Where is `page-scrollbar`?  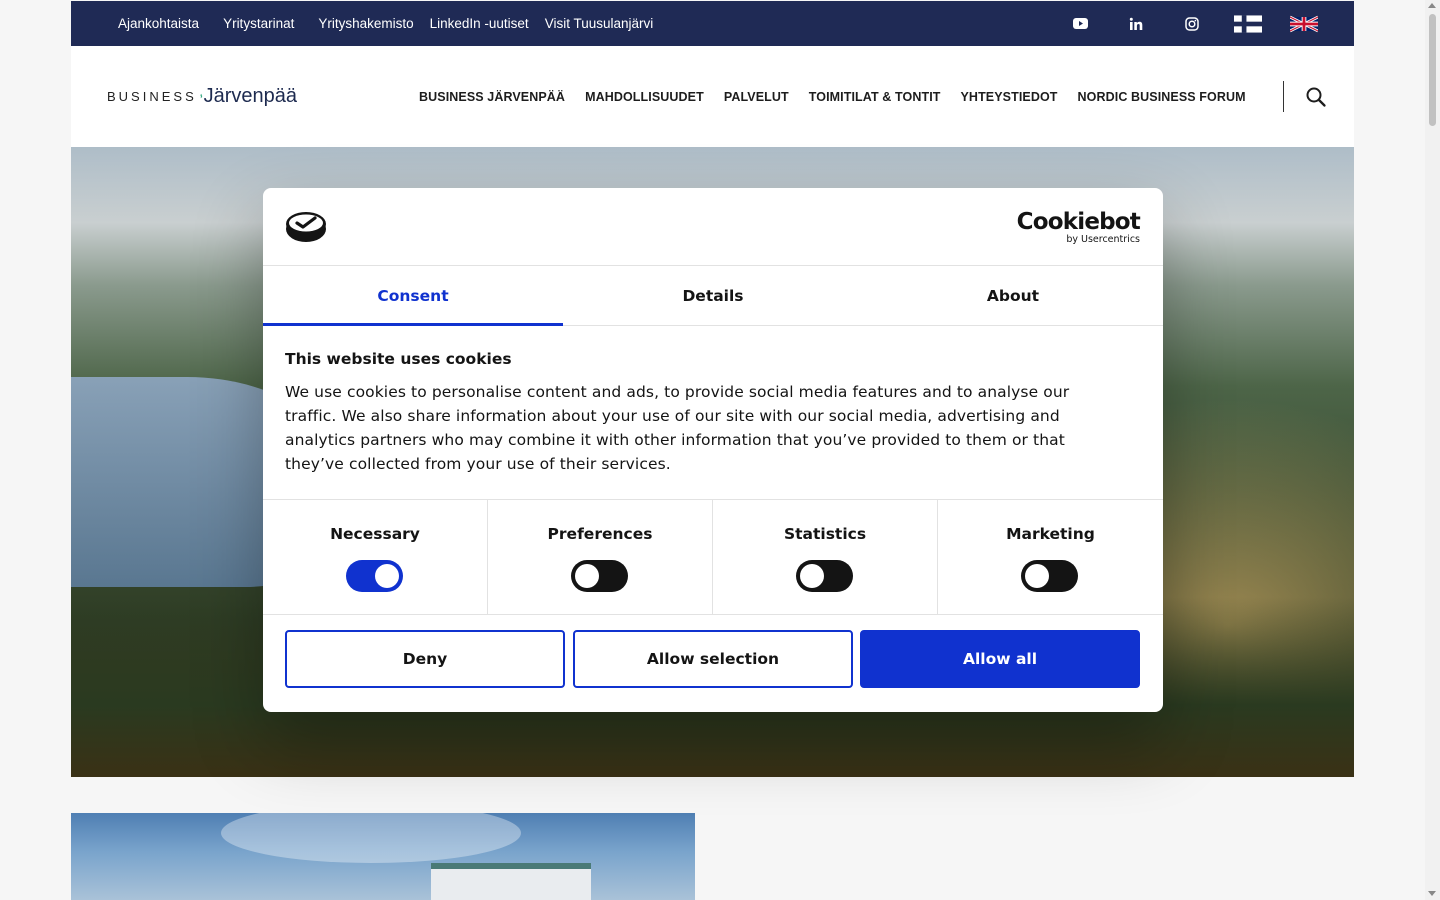 page-scrollbar is located at coordinates (1432, 450).